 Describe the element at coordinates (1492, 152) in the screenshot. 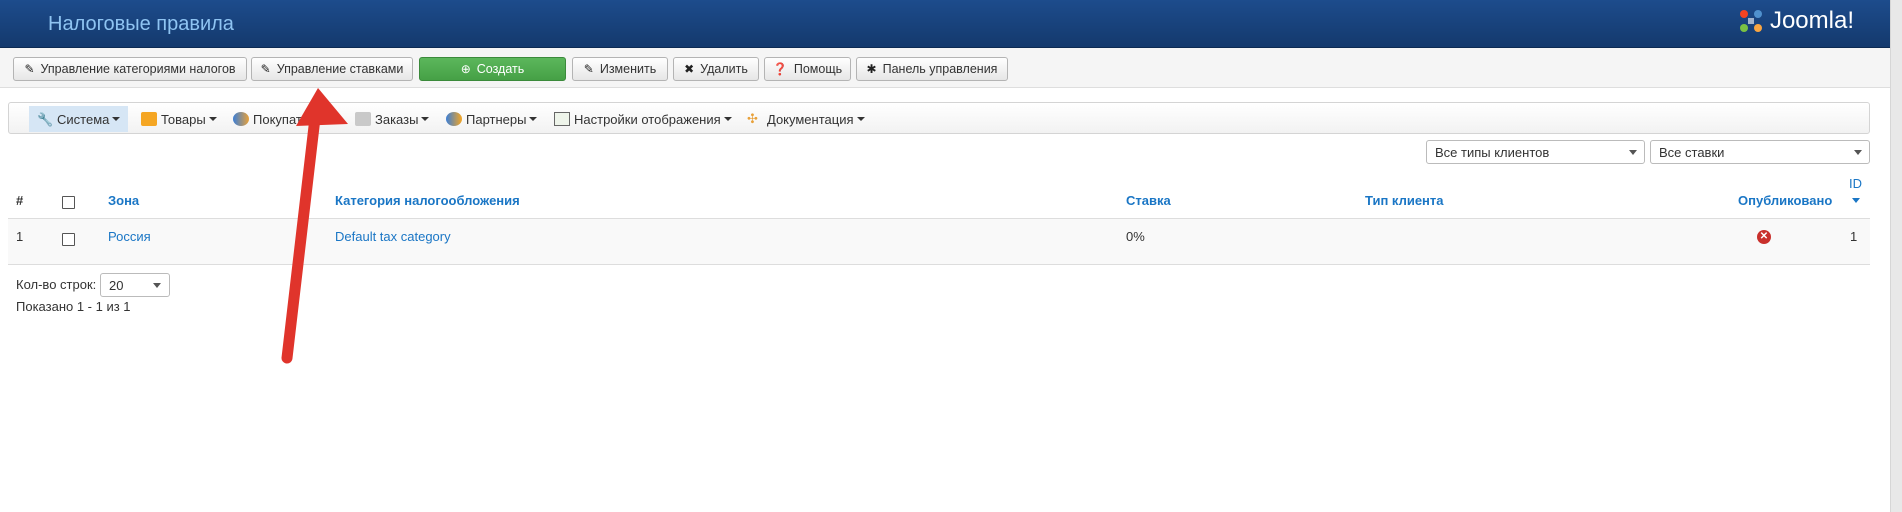

I see `client-type-filter-value: Все типы клиентов` at that location.